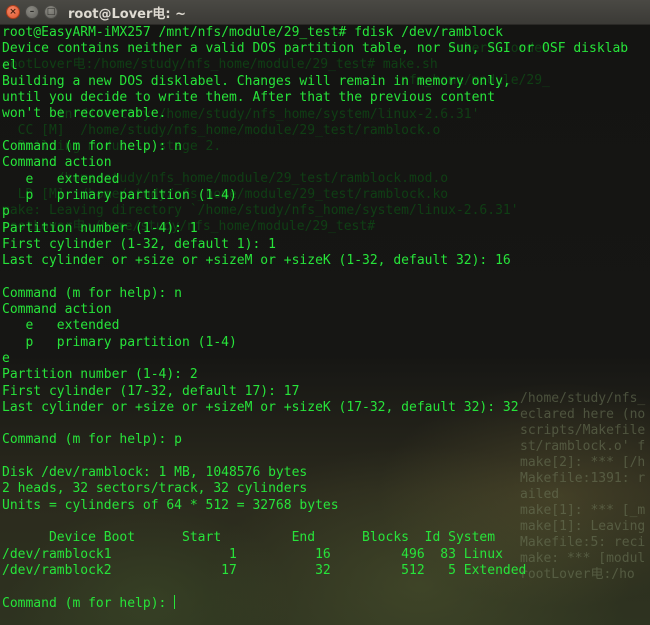 The image size is (650, 625). What do you see at coordinates (325, 392) in the screenshot?
I see `terminal-line: First cylinder (17-32, default 17): 17` at bounding box center [325, 392].